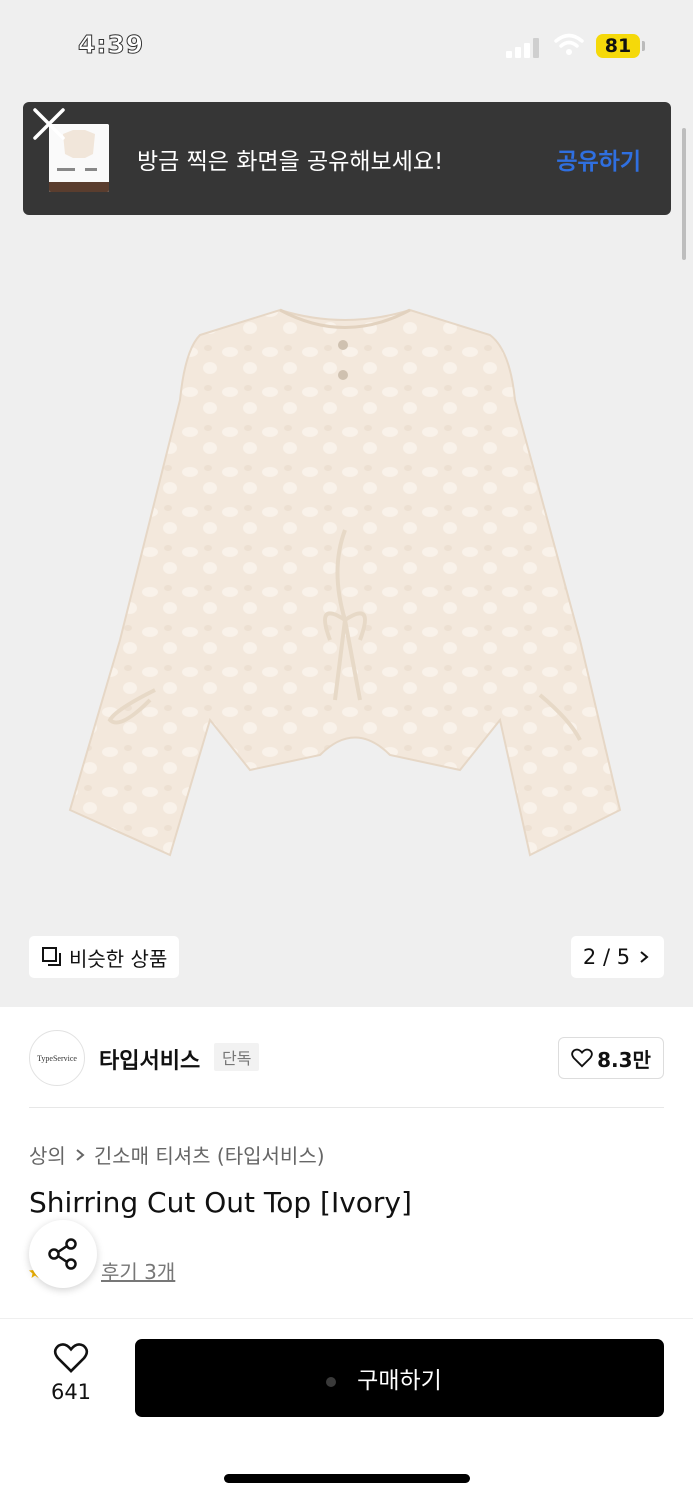 Image resolution: width=693 pixels, height=1501 pixels. I want to click on share-button, so click(63, 1254).